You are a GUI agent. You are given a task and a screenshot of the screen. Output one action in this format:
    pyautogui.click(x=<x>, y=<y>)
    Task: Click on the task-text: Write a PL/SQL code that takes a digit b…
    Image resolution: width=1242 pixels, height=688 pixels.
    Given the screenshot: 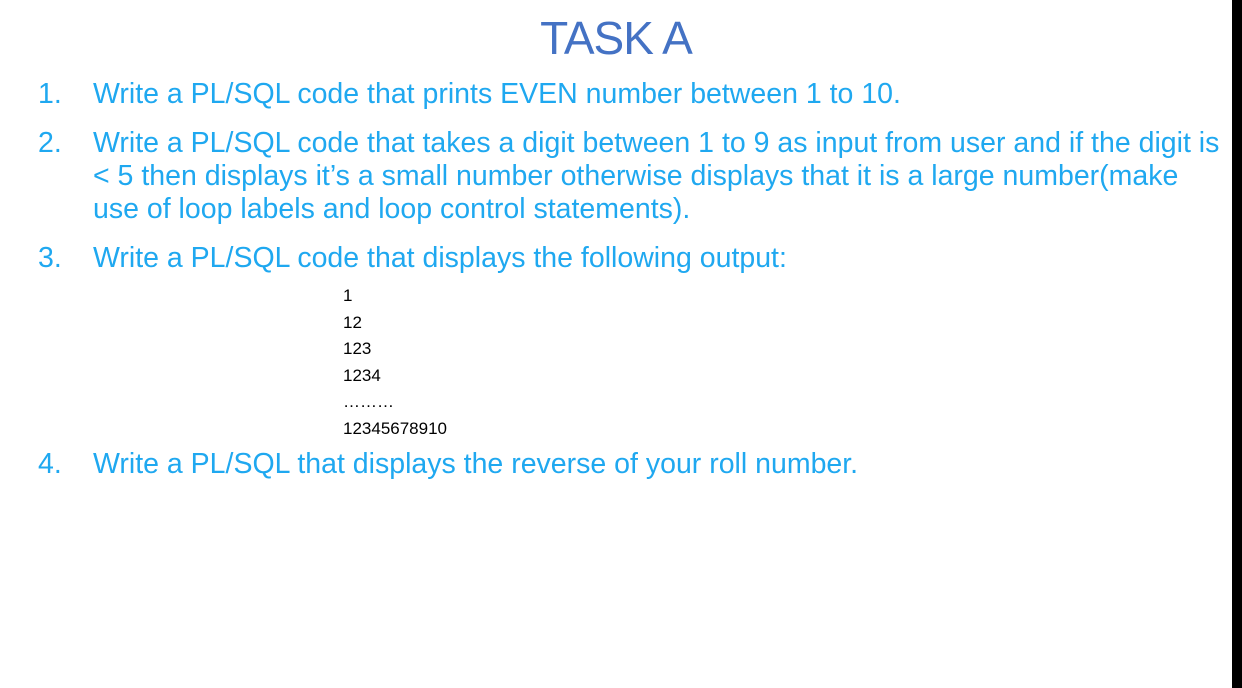 What is the action you would take?
    pyautogui.click(x=656, y=176)
    